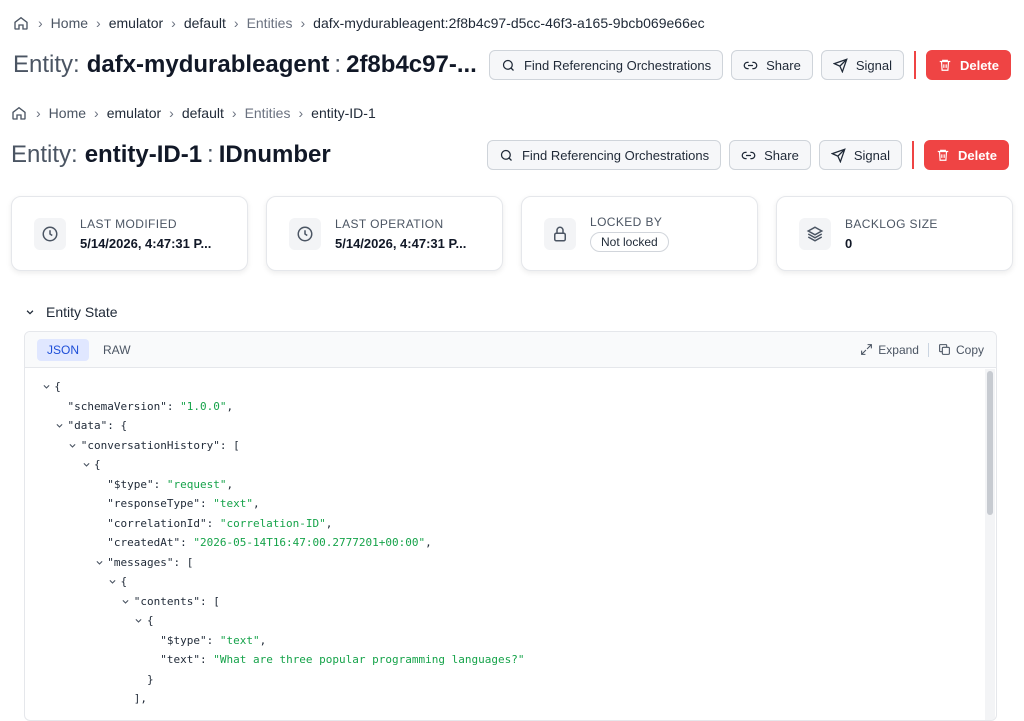  Describe the element at coordinates (150, 445) in the screenshot. I see `json-key: "conversationHistory"` at that location.